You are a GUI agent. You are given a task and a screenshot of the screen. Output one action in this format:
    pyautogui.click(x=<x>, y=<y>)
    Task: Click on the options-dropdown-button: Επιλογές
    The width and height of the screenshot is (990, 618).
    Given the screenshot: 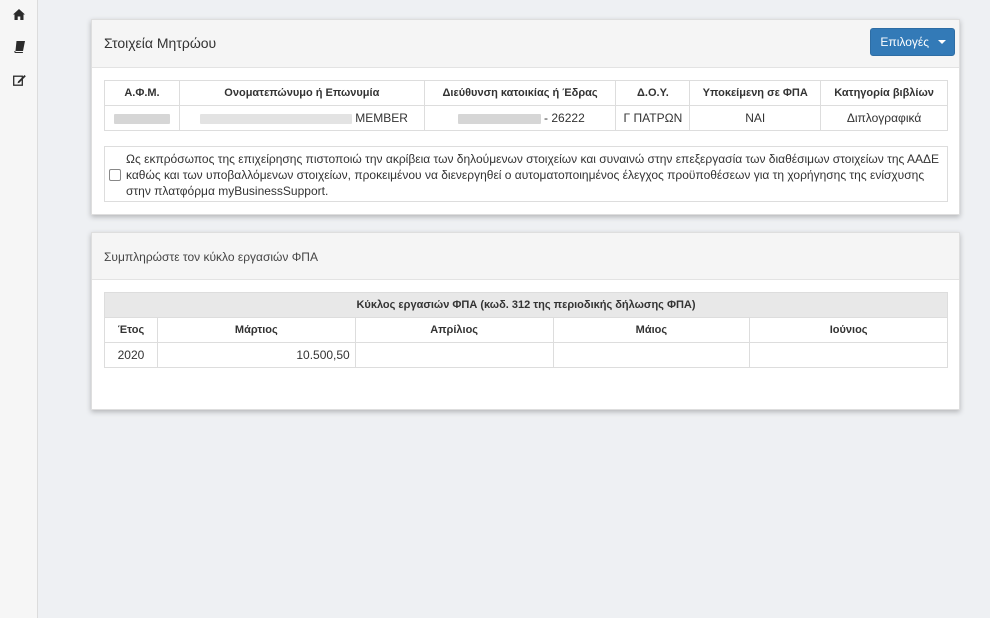 What is the action you would take?
    pyautogui.click(x=912, y=42)
    